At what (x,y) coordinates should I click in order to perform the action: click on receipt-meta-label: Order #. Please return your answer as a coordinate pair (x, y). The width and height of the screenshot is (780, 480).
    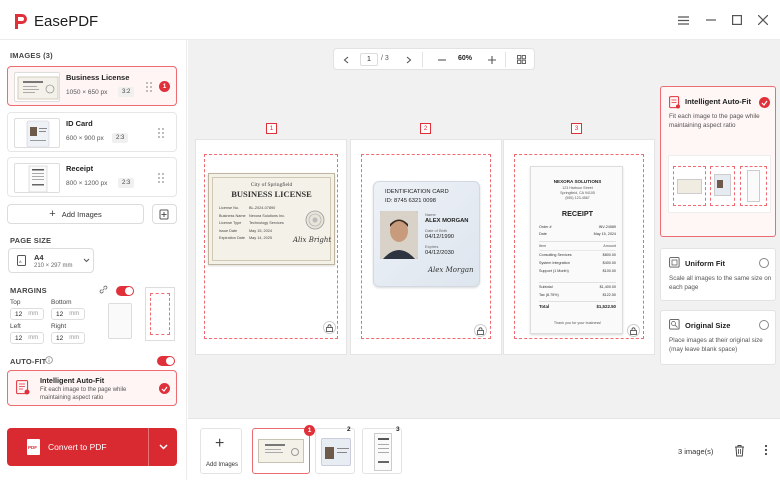
    Looking at the image, I should click on (545, 227).